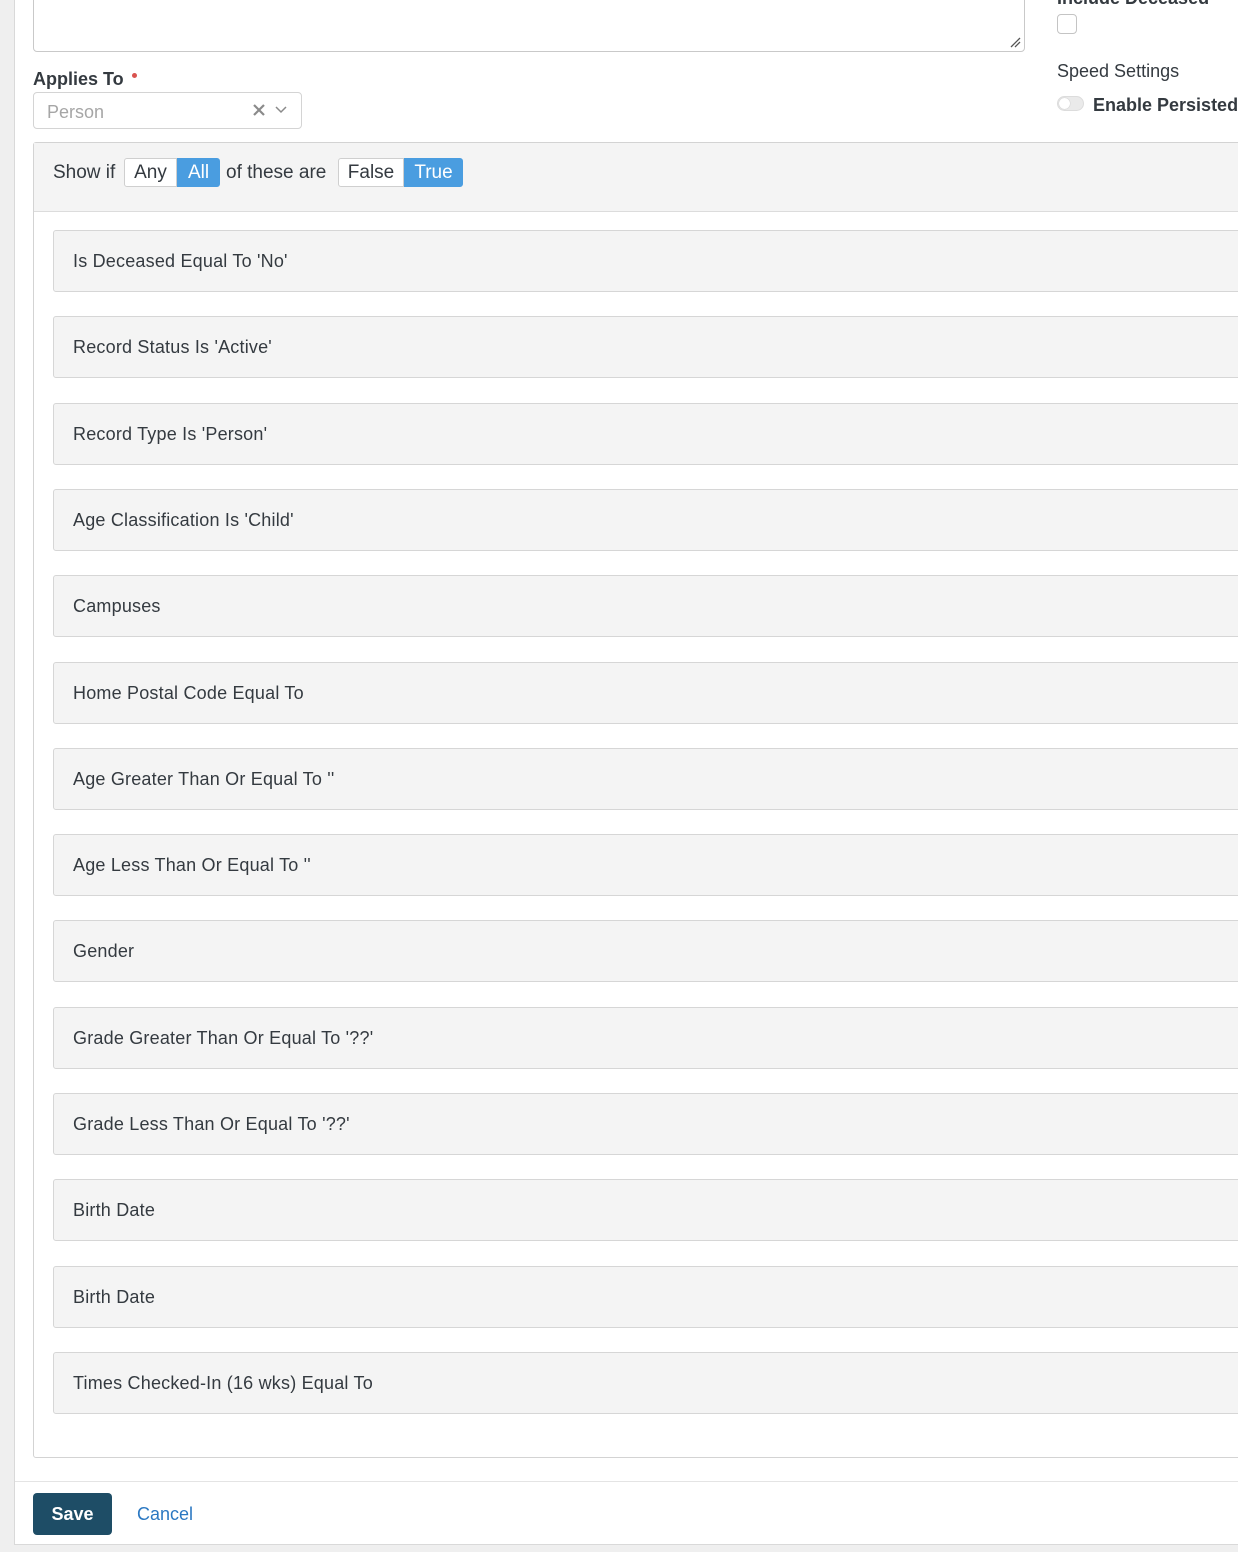  What do you see at coordinates (645, 951) in the screenshot?
I see `filter-rule-row: Gender` at bounding box center [645, 951].